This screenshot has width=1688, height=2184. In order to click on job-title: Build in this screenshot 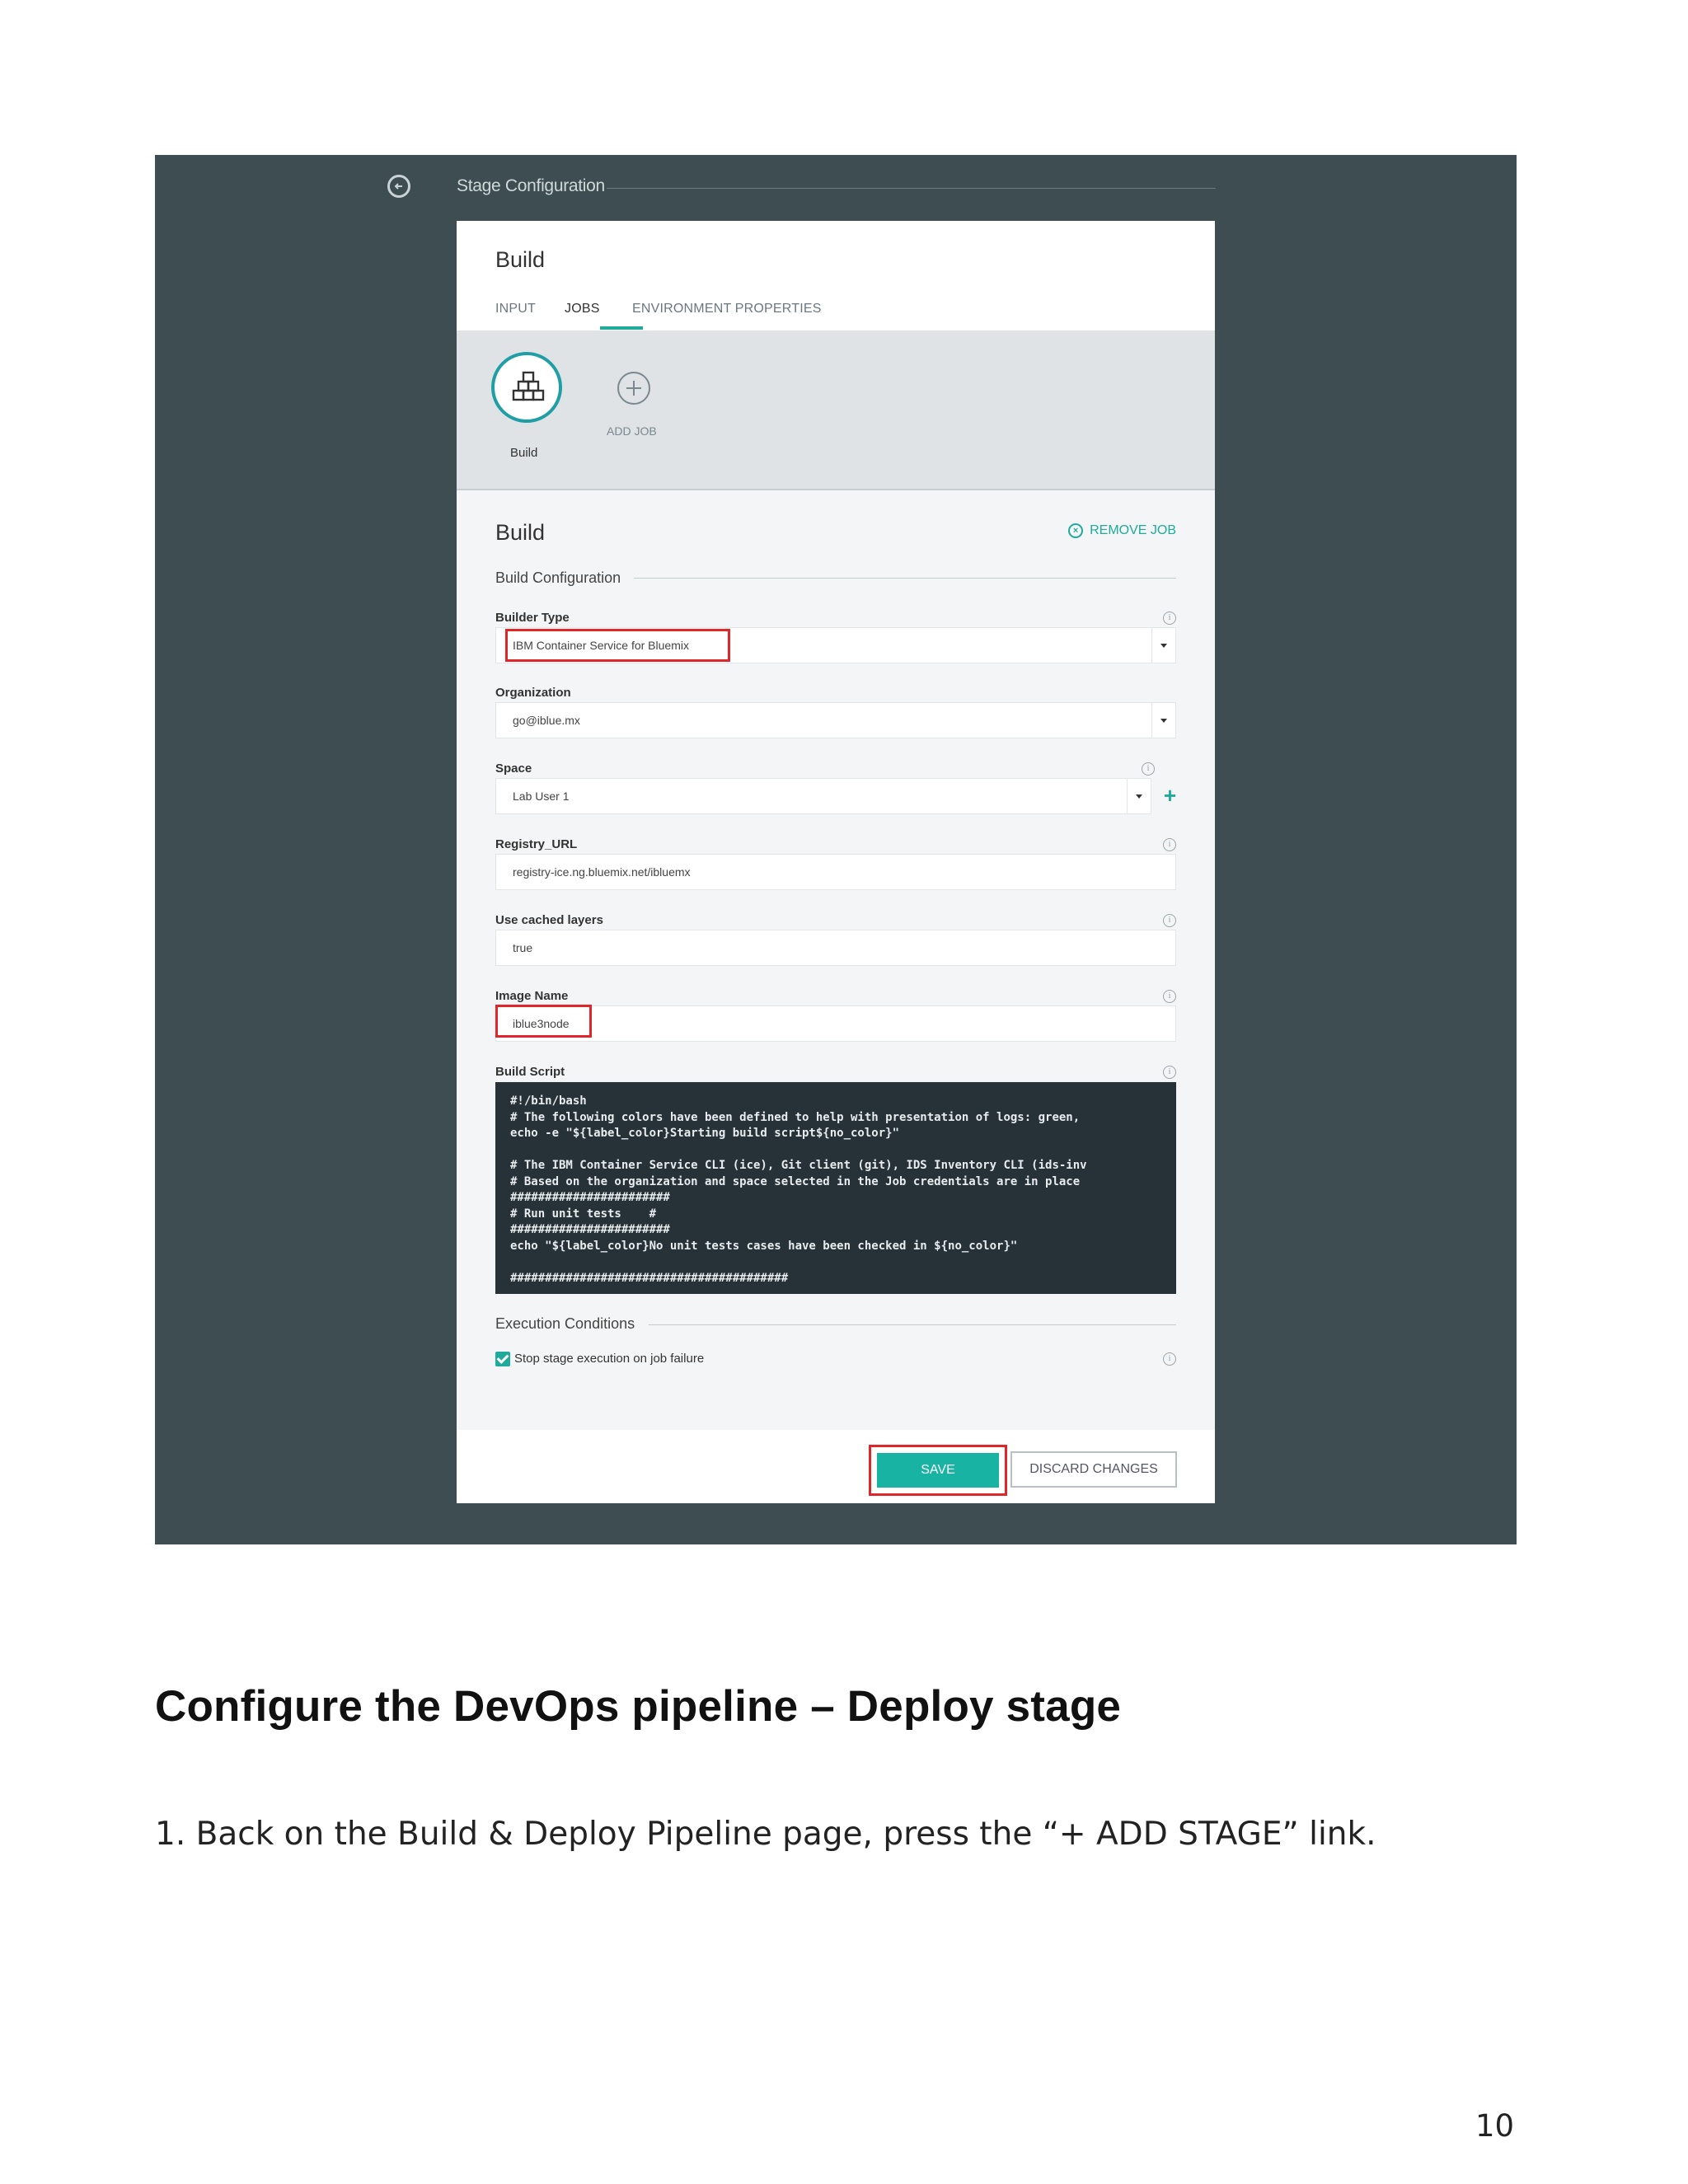, I will do `click(520, 532)`.